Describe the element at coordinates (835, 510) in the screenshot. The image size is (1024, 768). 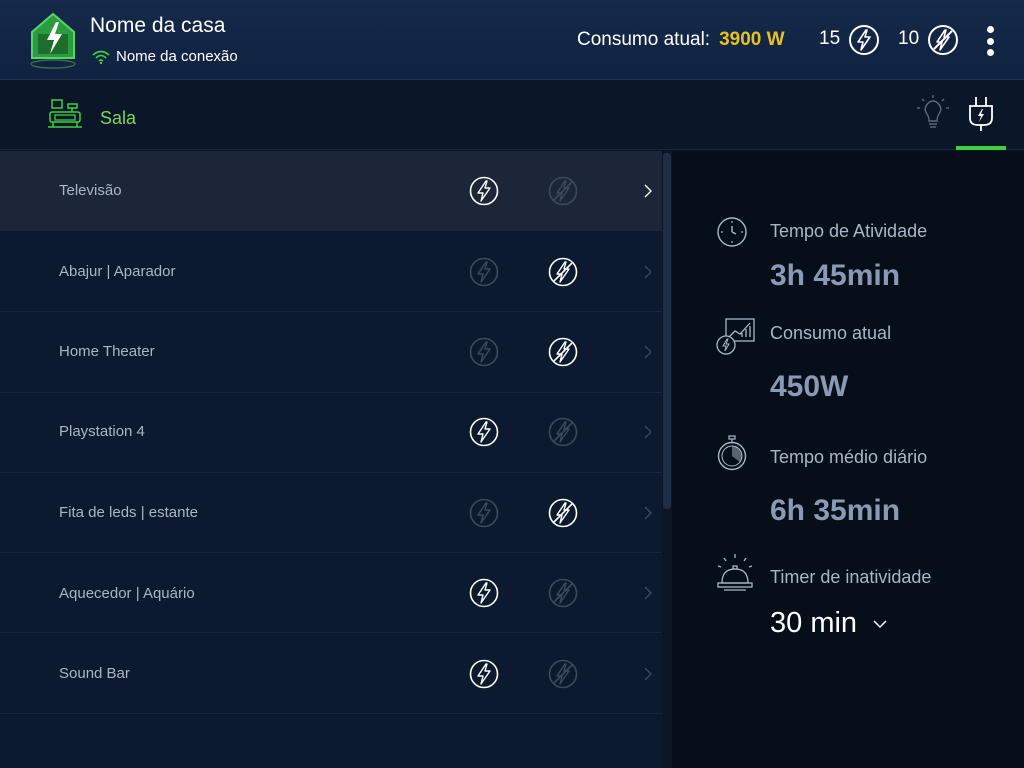
I see `avg-daily-time-value: 6h 35min` at that location.